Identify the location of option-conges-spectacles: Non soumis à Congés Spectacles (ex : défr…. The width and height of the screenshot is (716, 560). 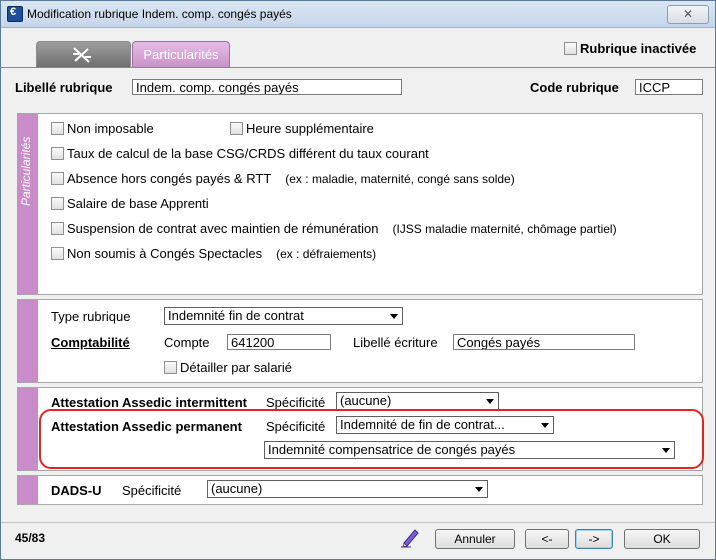
(213, 253).